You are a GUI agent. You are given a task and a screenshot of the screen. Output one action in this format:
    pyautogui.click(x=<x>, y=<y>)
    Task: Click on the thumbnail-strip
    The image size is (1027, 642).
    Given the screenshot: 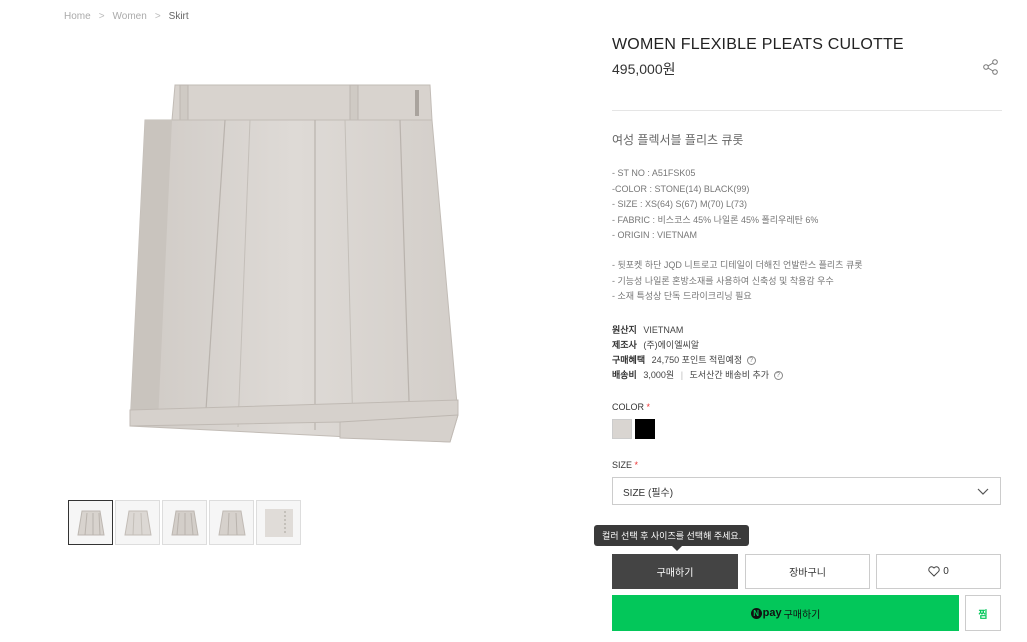 What is the action you would take?
    pyautogui.click(x=184, y=522)
    